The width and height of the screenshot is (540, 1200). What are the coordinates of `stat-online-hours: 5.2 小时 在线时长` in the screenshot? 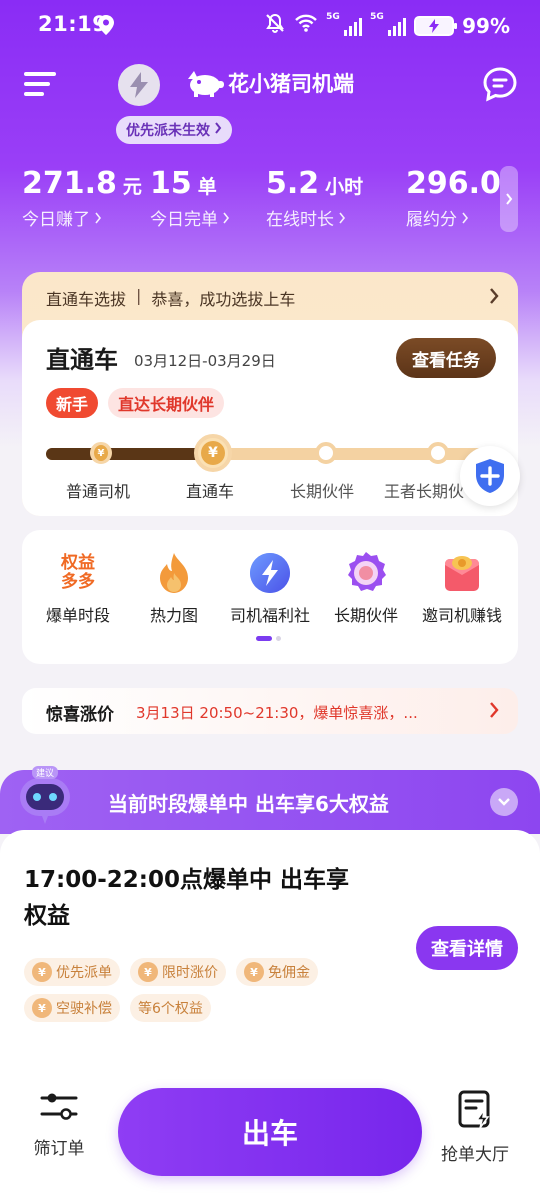 It's located at (314, 198).